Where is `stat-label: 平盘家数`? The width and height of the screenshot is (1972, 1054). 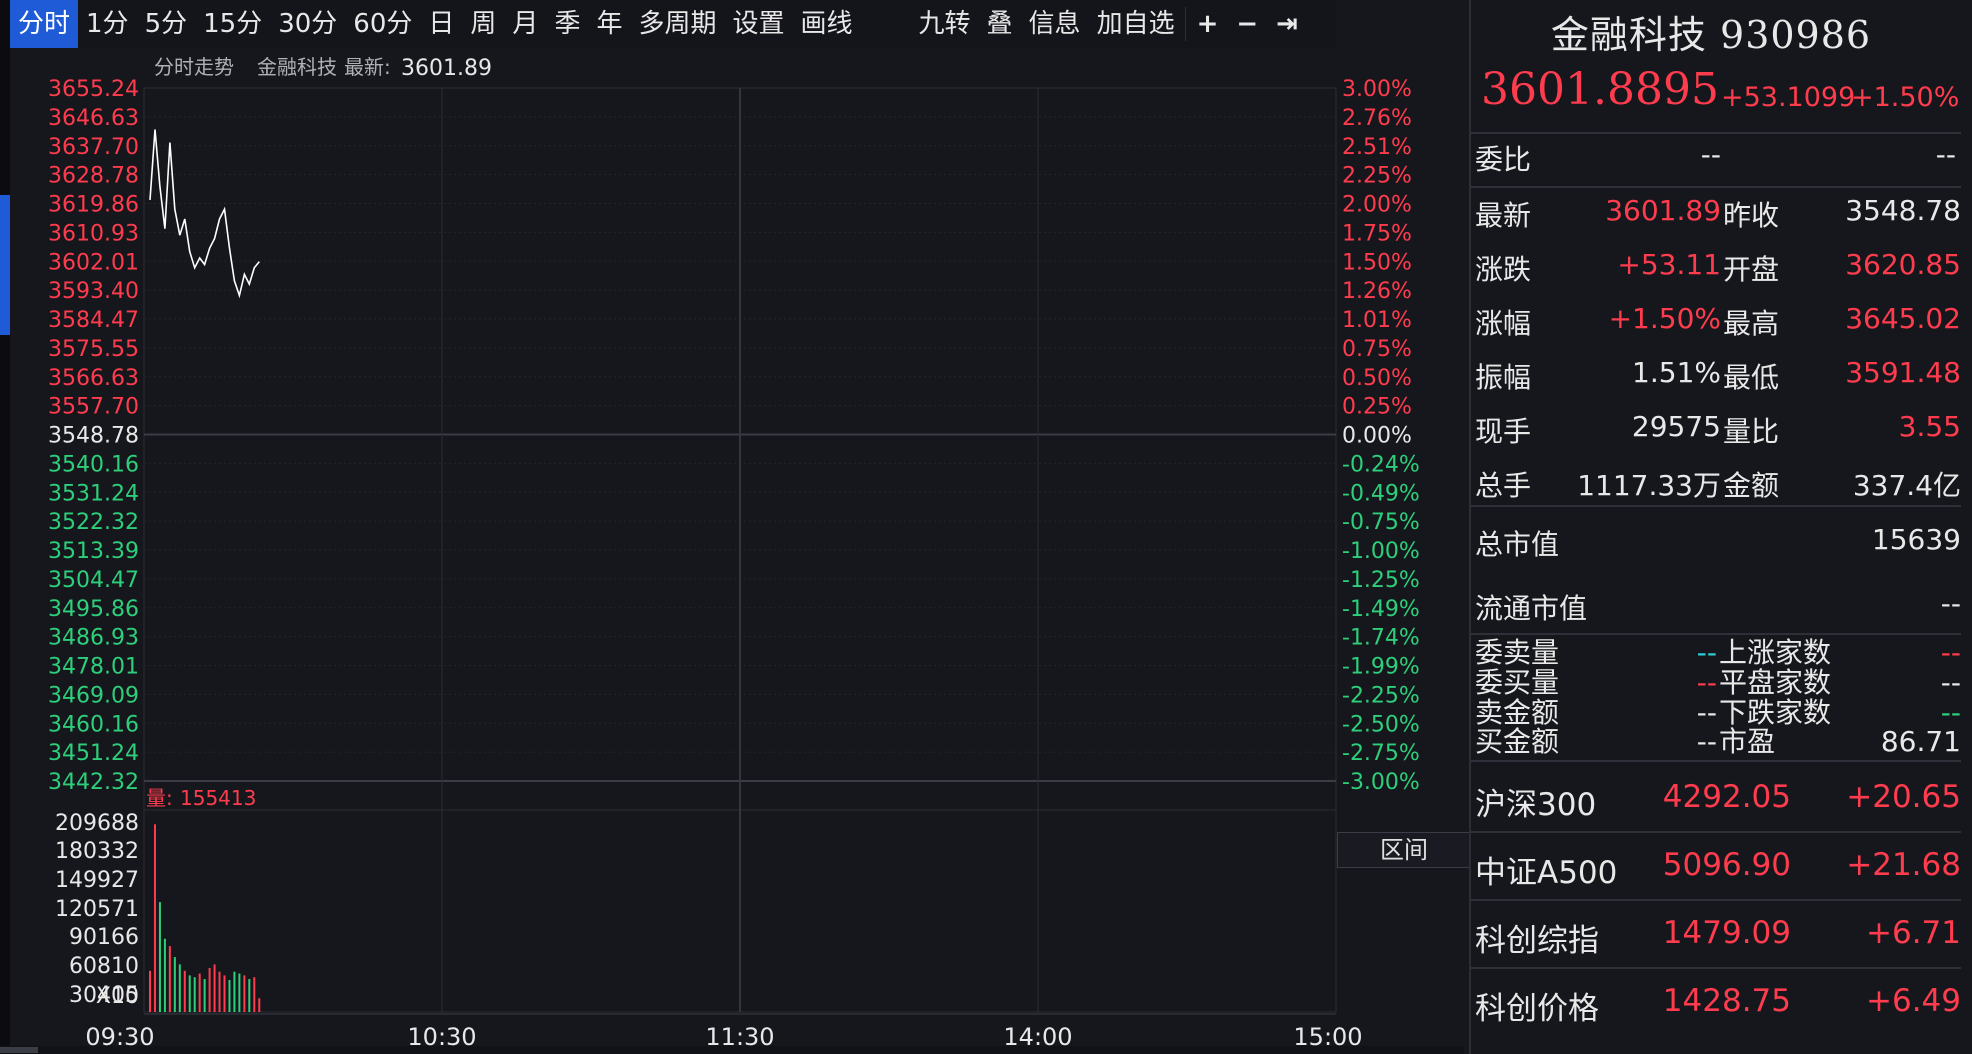
stat-label: 平盘家数 is located at coordinates (1775, 682).